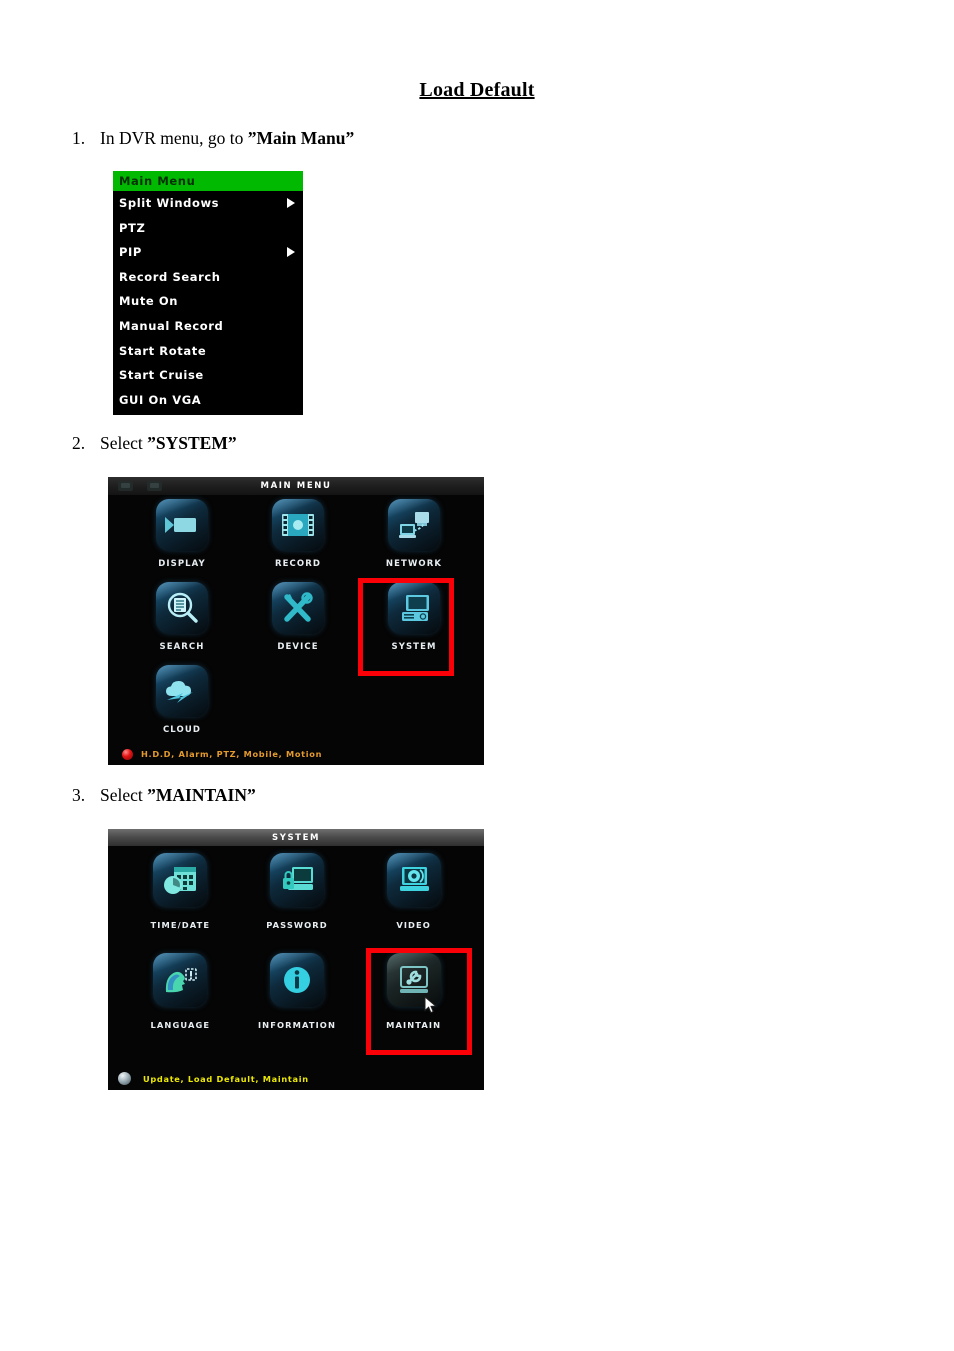 This screenshot has width=954, height=1351. What do you see at coordinates (79, 138) in the screenshot?
I see `step-1-number: 1.` at bounding box center [79, 138].